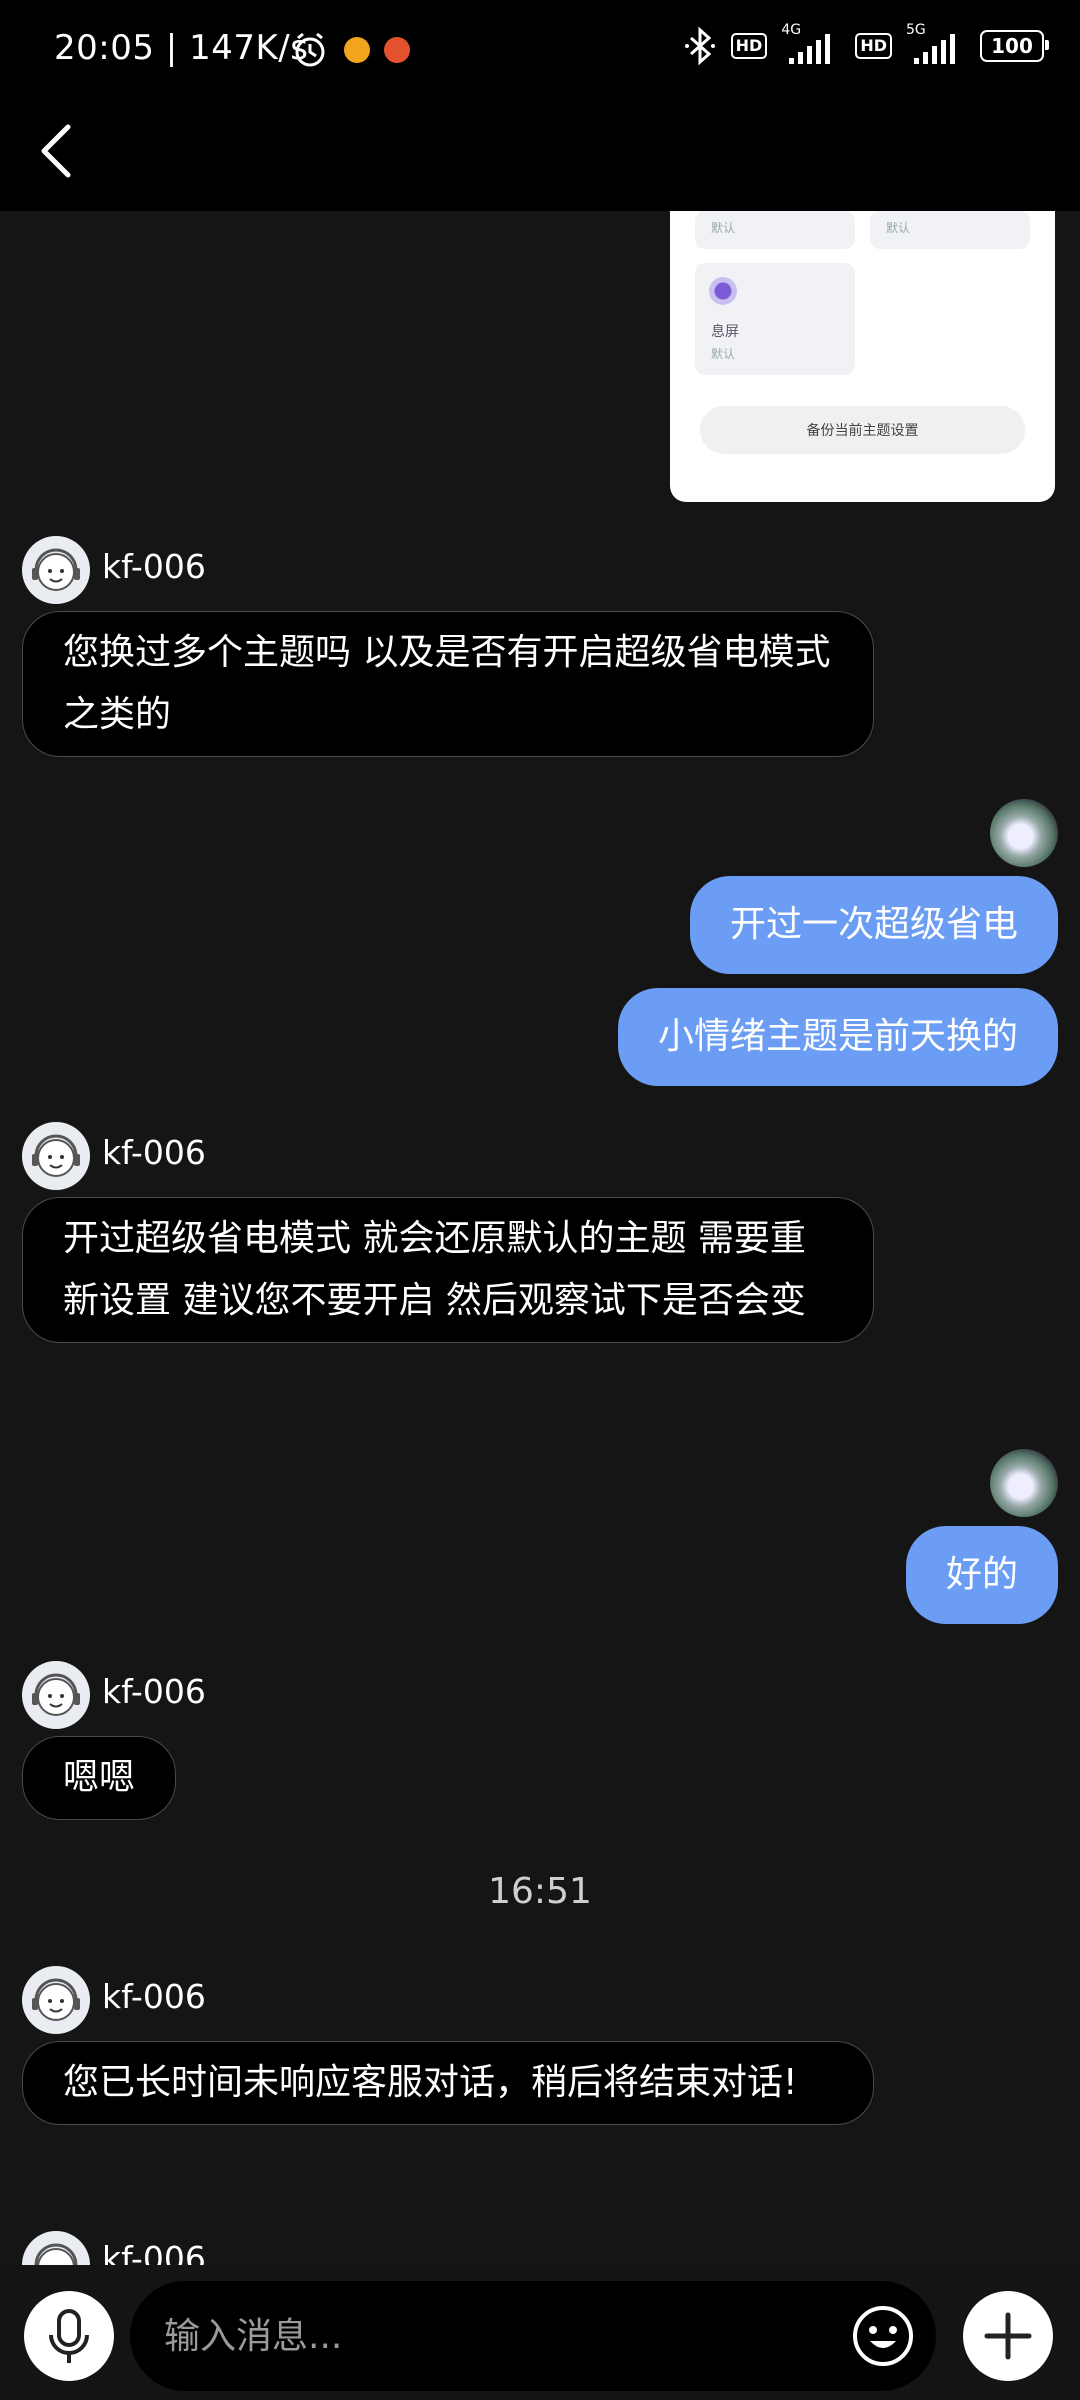 This screenshot has width=1080, height=2400. What do you see at coordinates (181, 48) in the screenshot?
I see `status-time-speed: 20:05 | 147K/s` at bounding box center [181, 48].